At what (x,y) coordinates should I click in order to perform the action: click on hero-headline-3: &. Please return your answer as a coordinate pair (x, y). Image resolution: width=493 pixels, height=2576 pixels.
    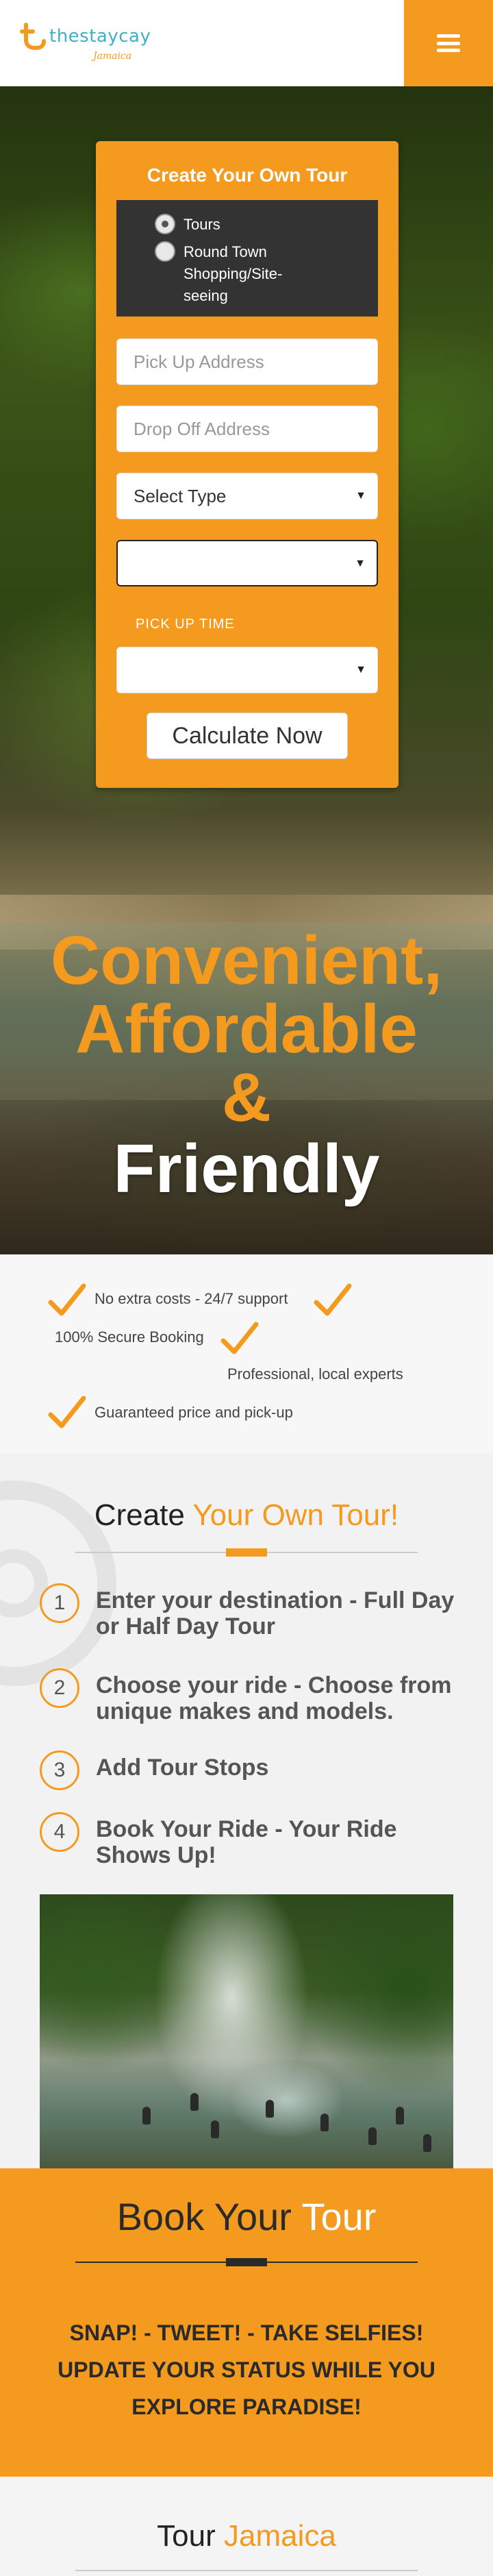
    Looking at the image, I should click on (246, 1097).